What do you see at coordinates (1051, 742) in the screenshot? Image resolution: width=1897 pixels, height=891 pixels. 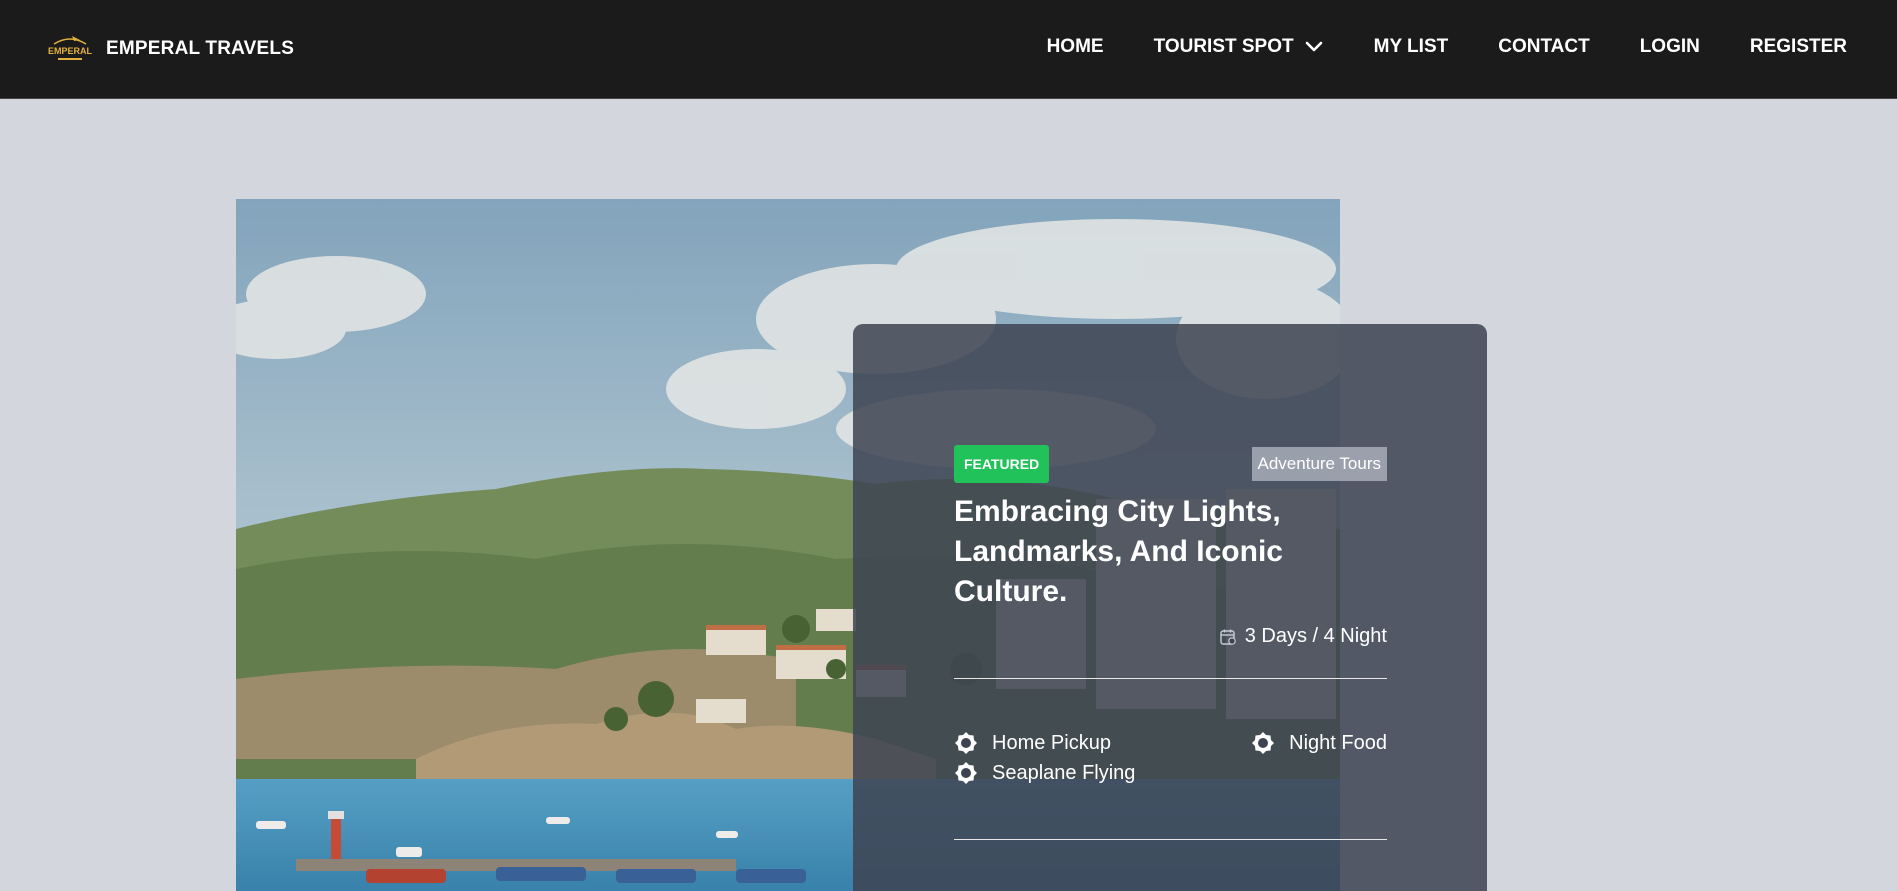 I see `feature-label: Home Pickup` at bounding box center [1051, 742].